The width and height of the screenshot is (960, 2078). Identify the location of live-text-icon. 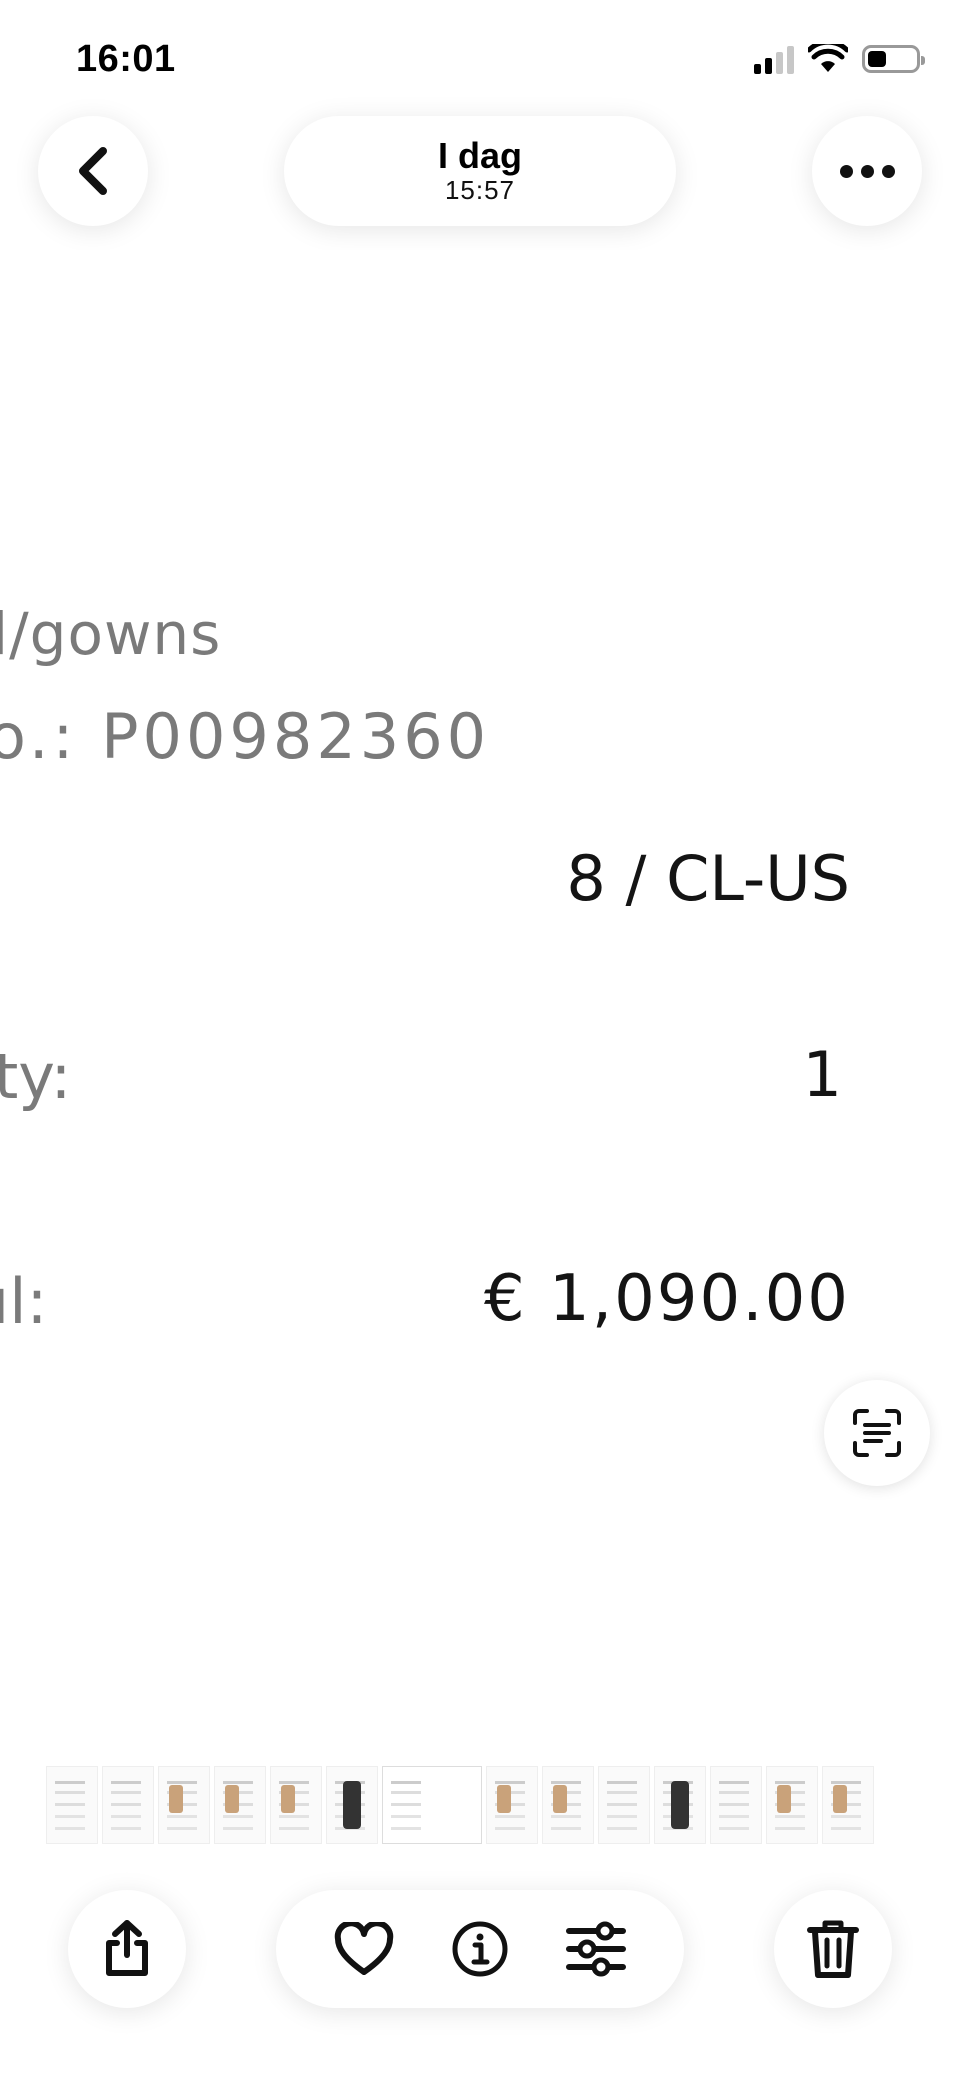
(877, 1433).